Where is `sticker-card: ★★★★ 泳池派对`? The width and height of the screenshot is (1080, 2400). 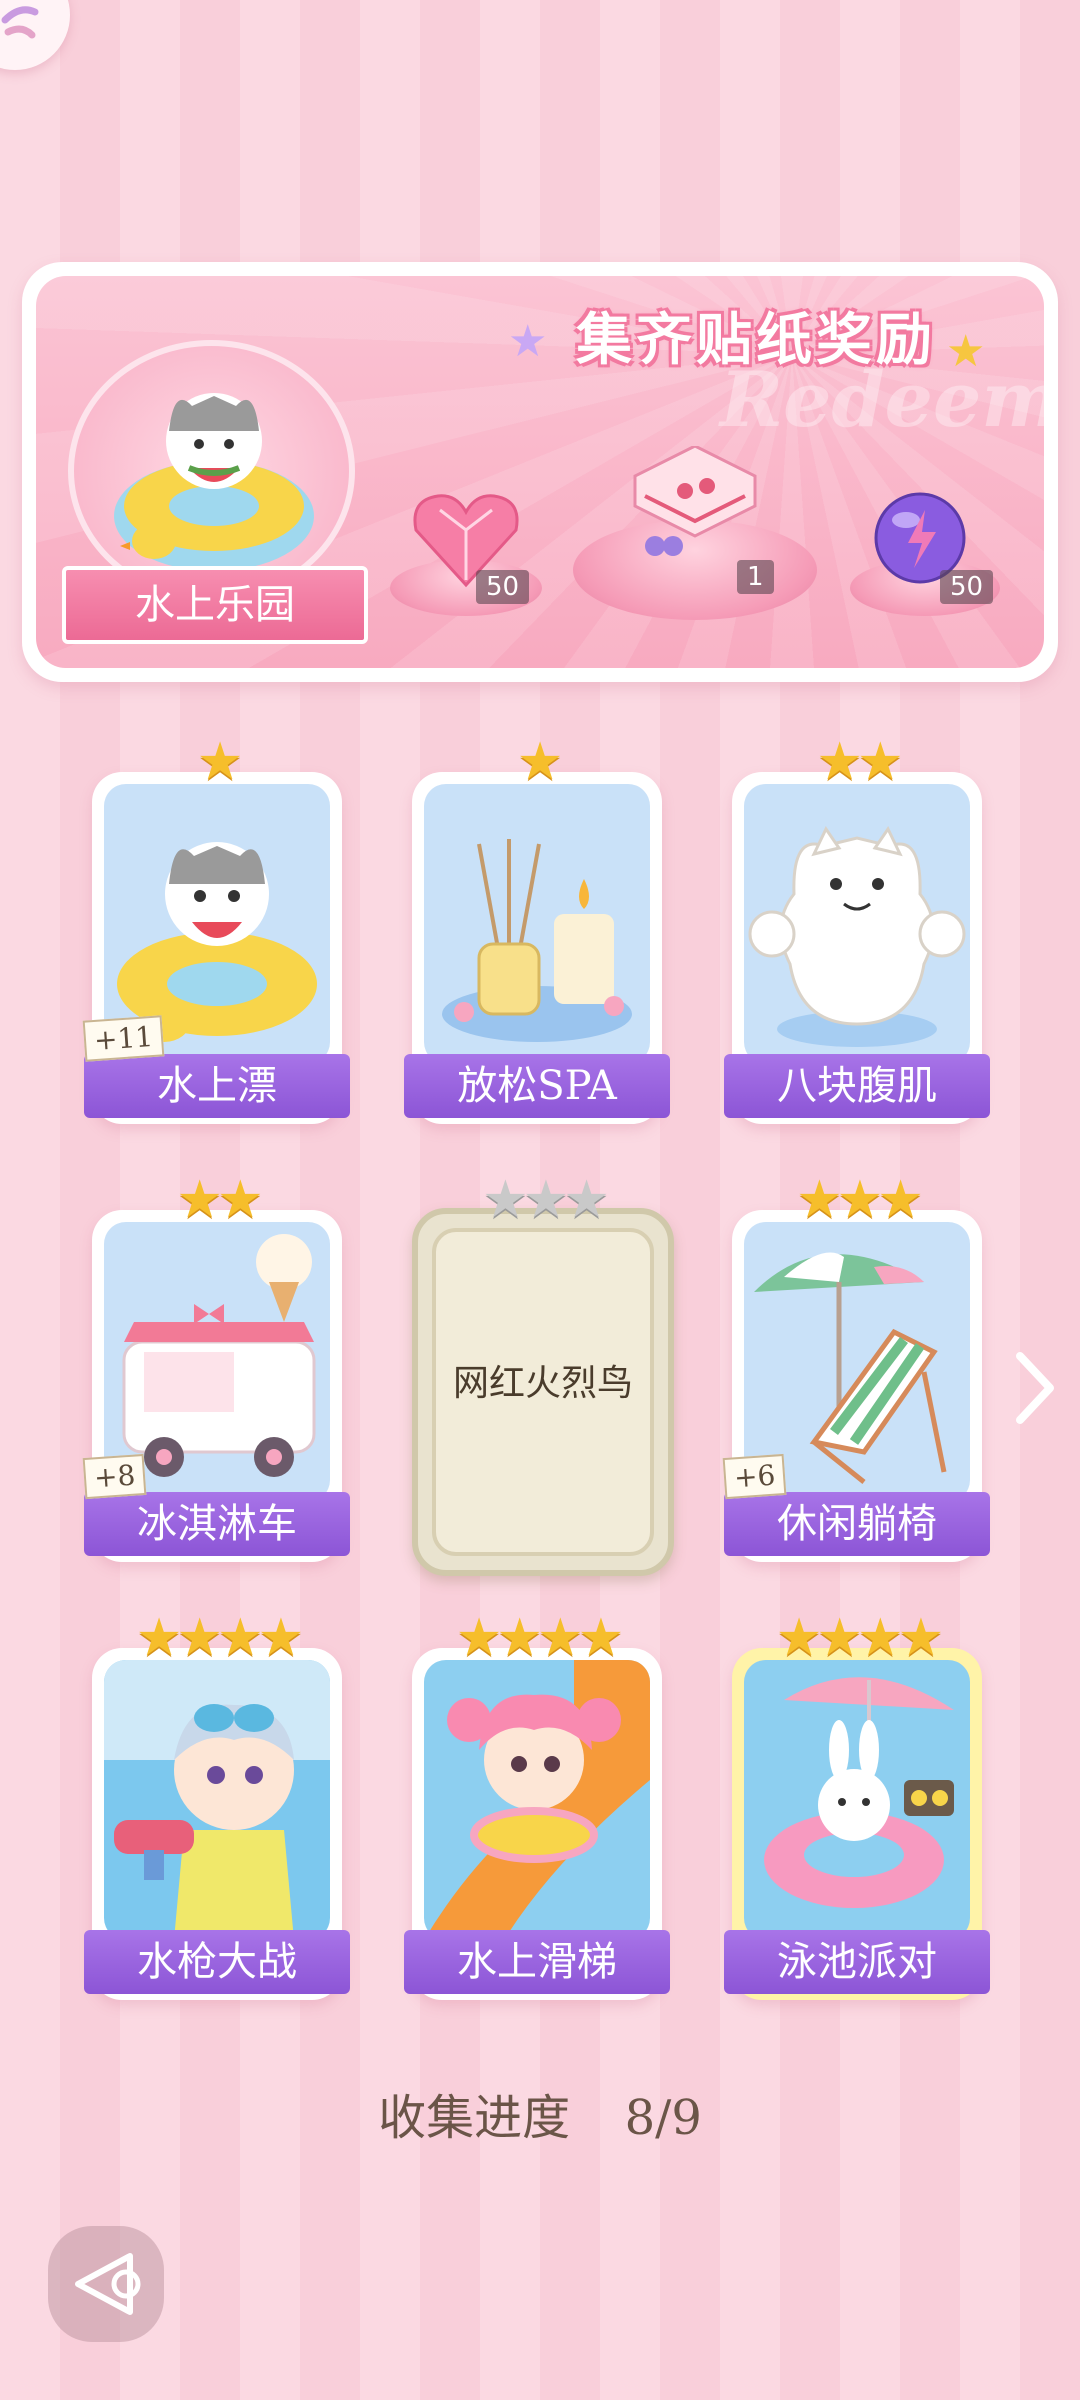 sticker-card: ★★★★ 泳池派对 is located at coordinates (857, 1804).